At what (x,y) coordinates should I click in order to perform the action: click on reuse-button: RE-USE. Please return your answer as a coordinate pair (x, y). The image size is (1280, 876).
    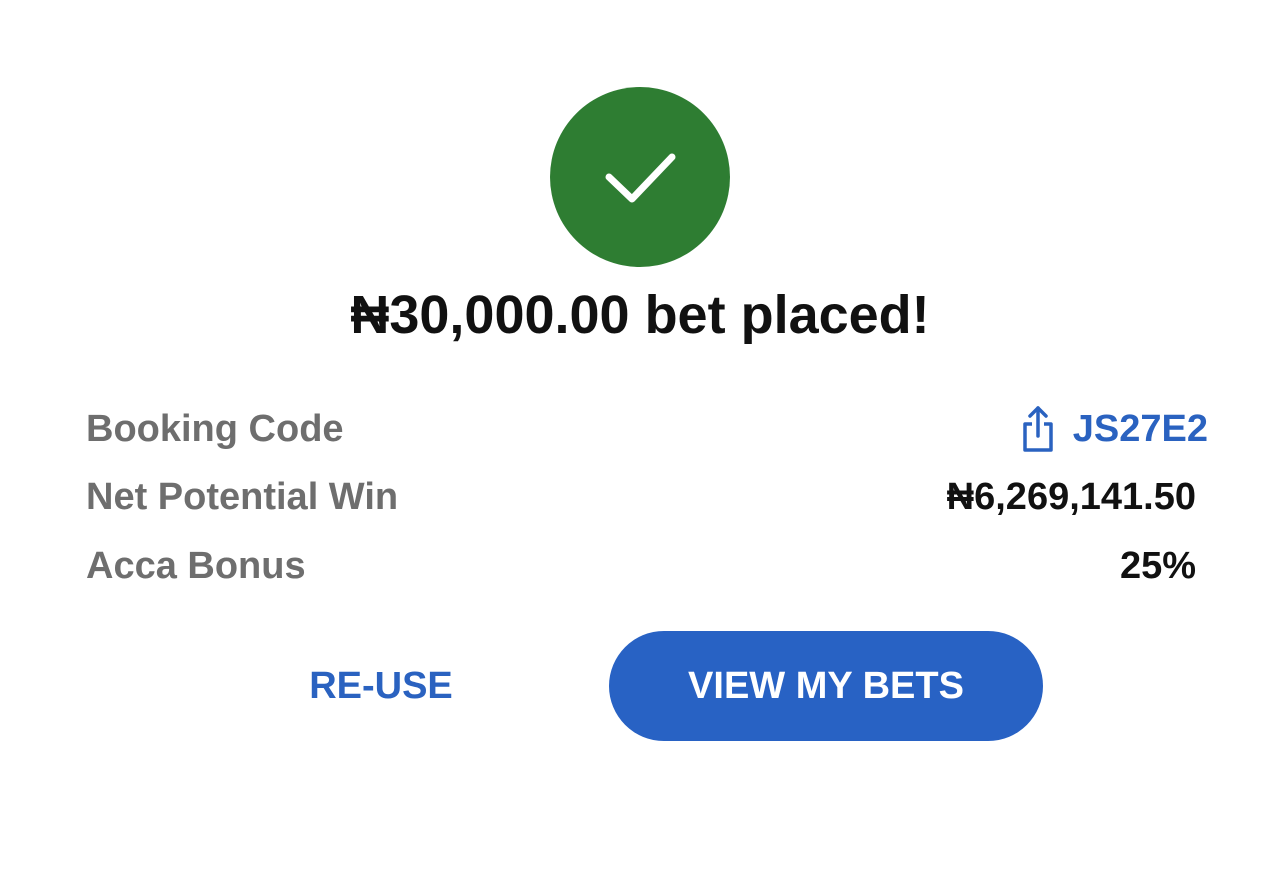
    Looking at the image, I should click on (381, 686).